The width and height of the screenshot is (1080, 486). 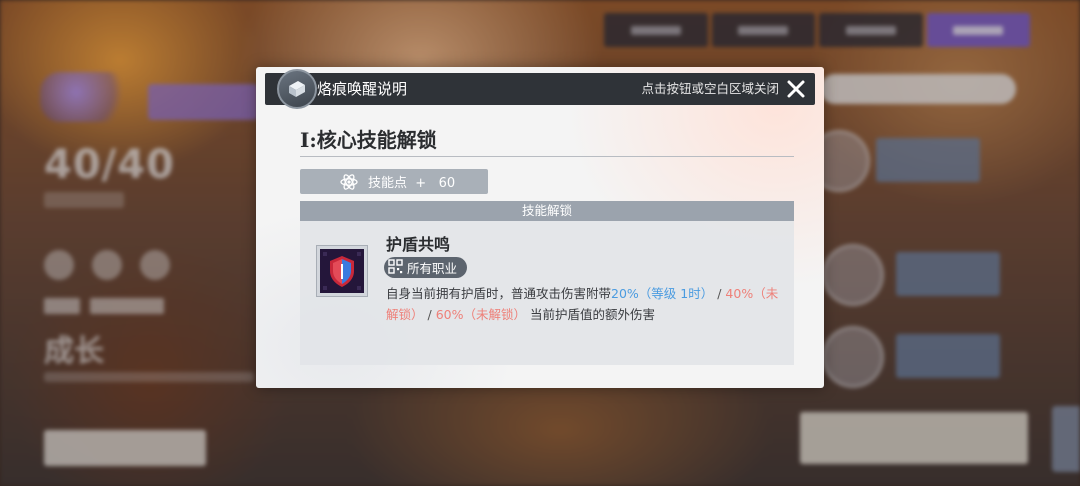 What do you see at coordinates (395, 267) in the screenshot?
I see `qr-grid-icon` at bounding box center [395, 267].